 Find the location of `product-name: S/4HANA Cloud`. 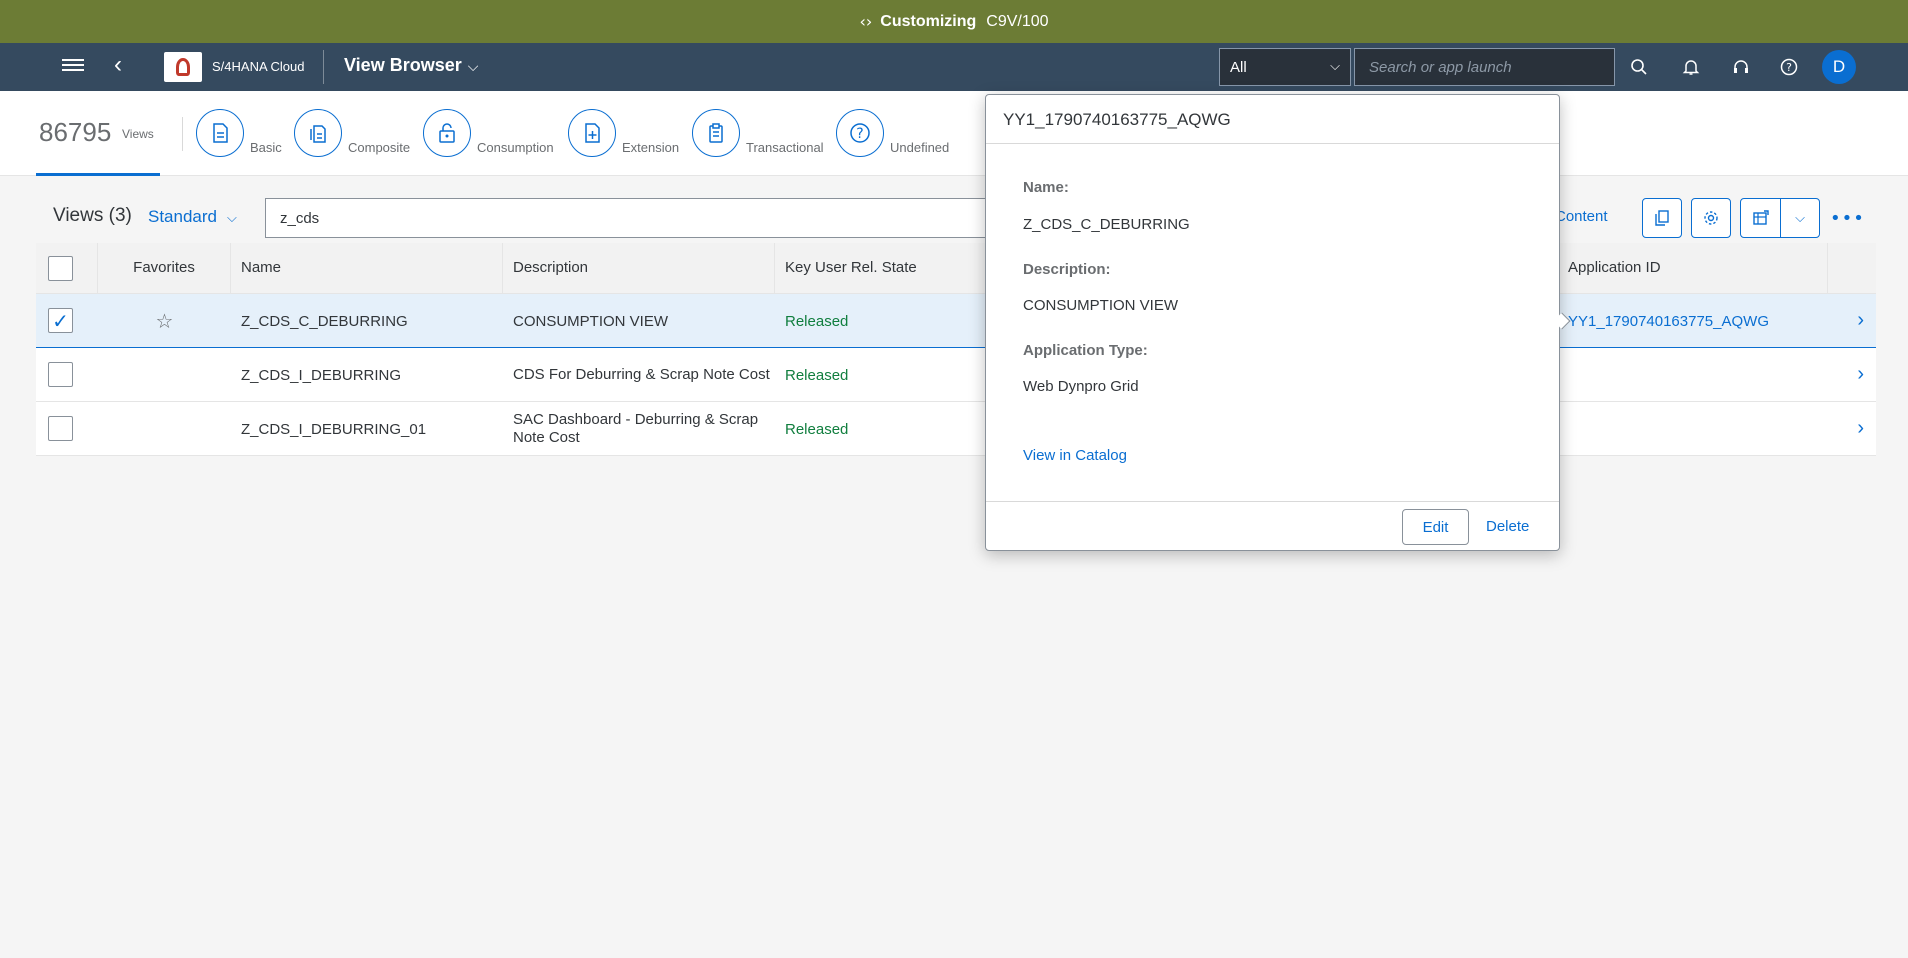

product-name: S/4HANA Cloud is located at coordinates (258, 66).